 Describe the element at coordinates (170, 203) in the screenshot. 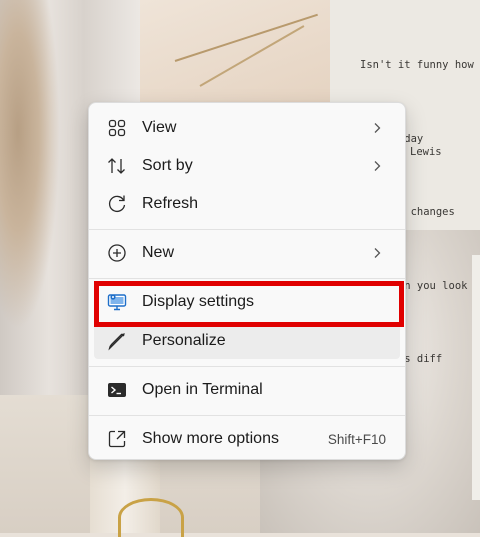

I see `menu-item-label: Refresh` at that location.